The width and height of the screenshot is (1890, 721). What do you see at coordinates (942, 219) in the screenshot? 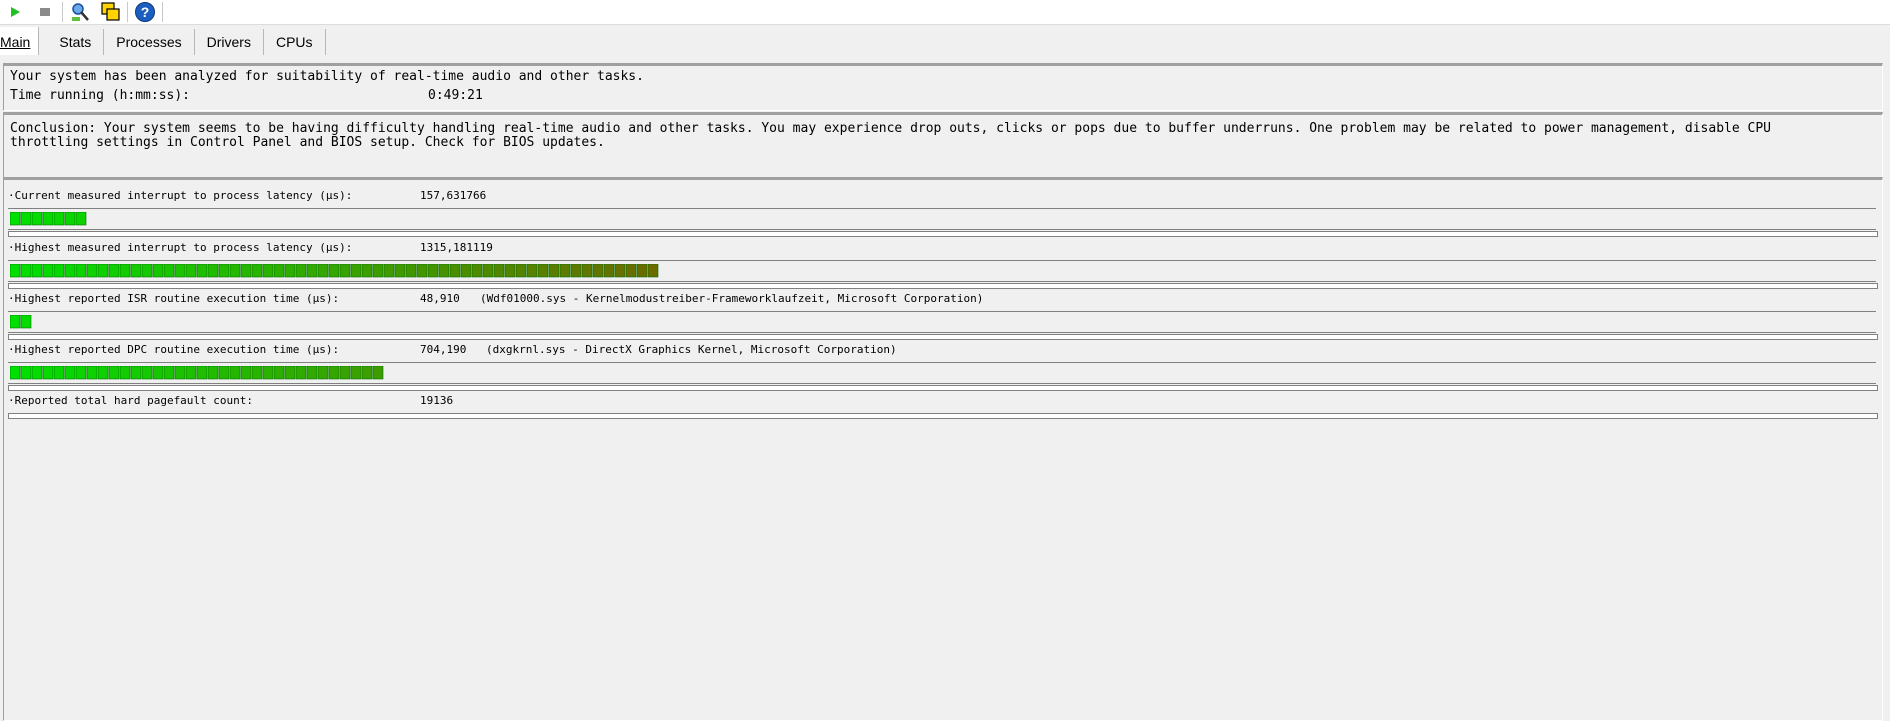
I see `bar-track-current-latency` at bounding box center [942, 219].